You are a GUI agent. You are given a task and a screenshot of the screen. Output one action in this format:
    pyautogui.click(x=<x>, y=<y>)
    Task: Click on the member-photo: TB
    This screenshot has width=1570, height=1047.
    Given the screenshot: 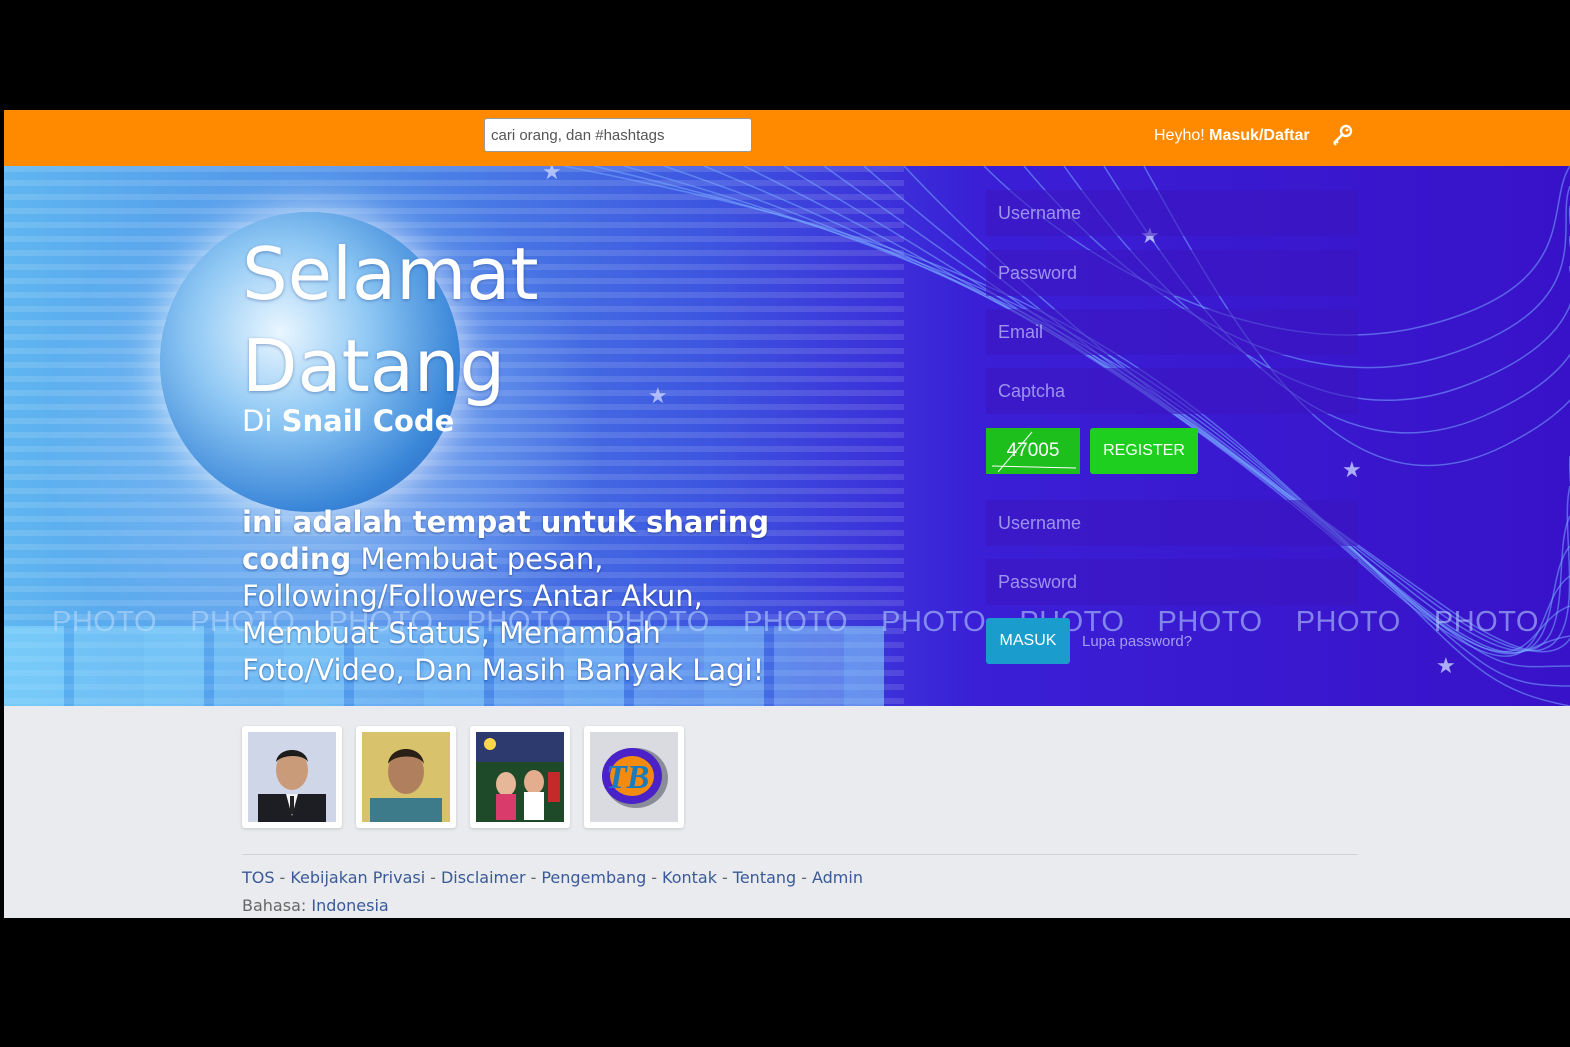 What is the action you would take?
    pyautogui.click(x=634, y=777)
    